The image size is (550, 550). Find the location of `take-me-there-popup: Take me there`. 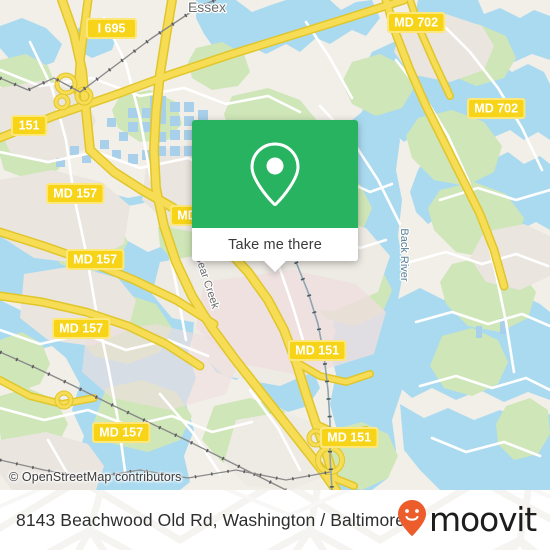

take-me-there-popup: Take me there is located at coordinates (275, 196).